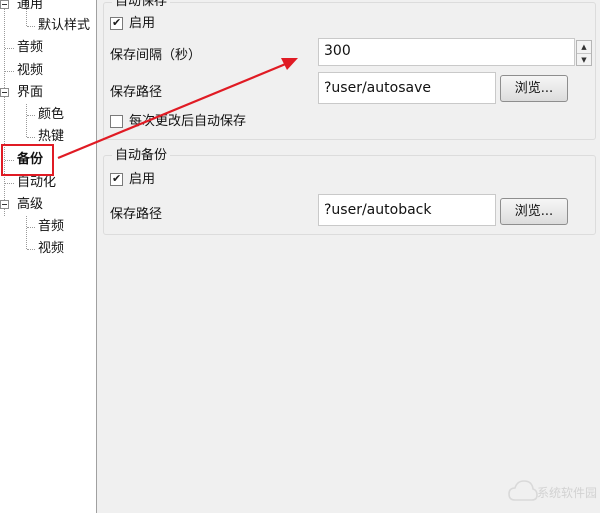 This screenshot has height=513, width=600. Describe the element at coordinates (584, 47) in the screenshot. I see `spin-up-icon: ▲` at that location.